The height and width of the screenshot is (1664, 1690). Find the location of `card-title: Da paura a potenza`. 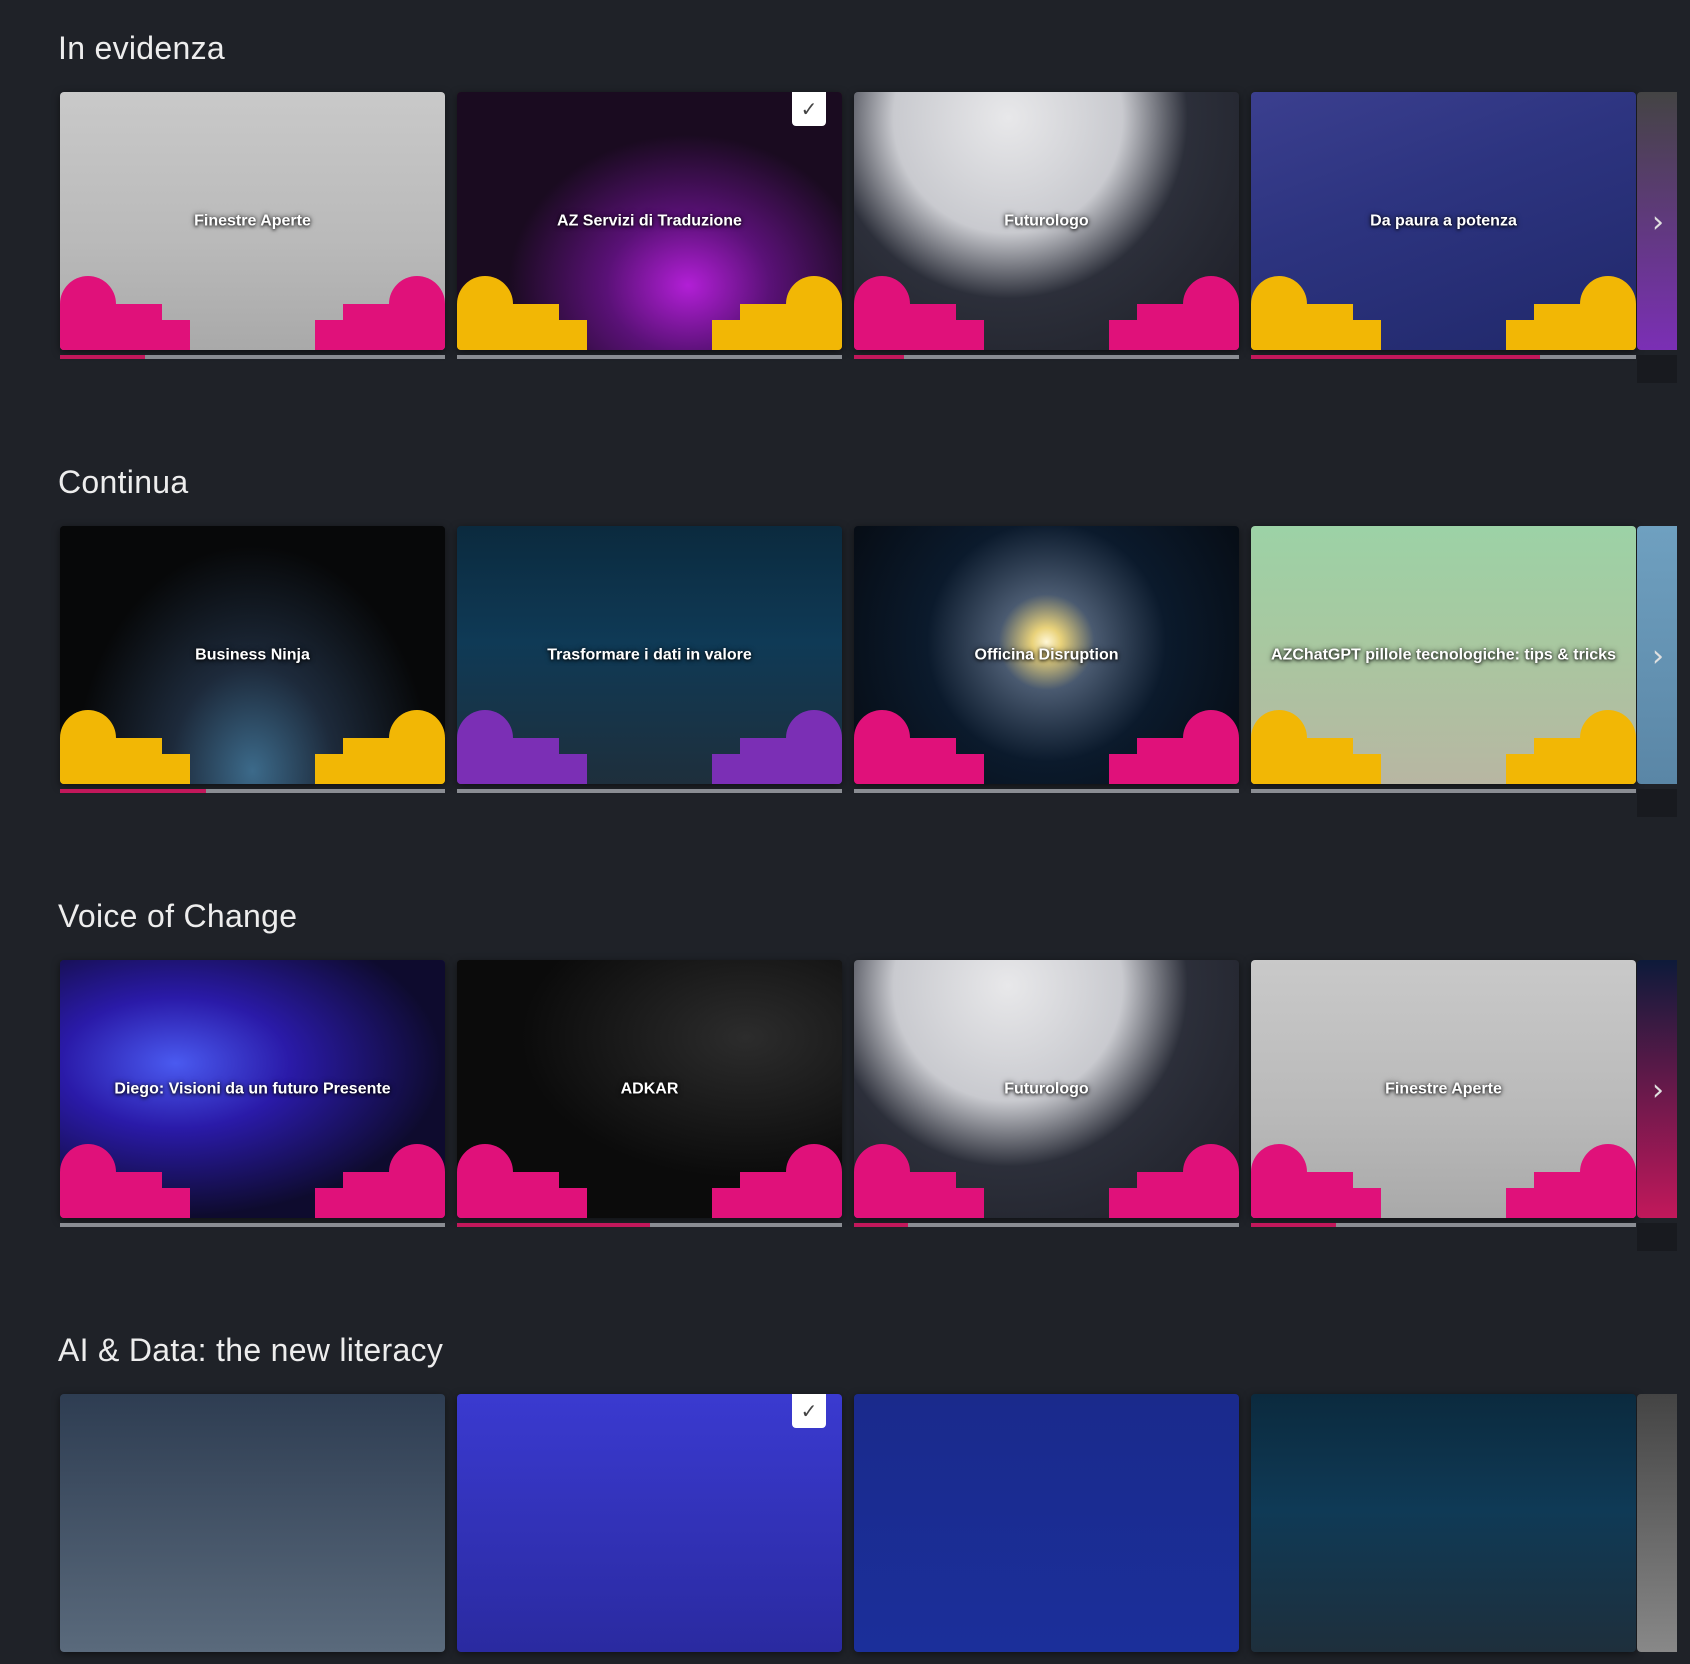

card-title: Da paura a potenza is located at coordinates (1443, 221).